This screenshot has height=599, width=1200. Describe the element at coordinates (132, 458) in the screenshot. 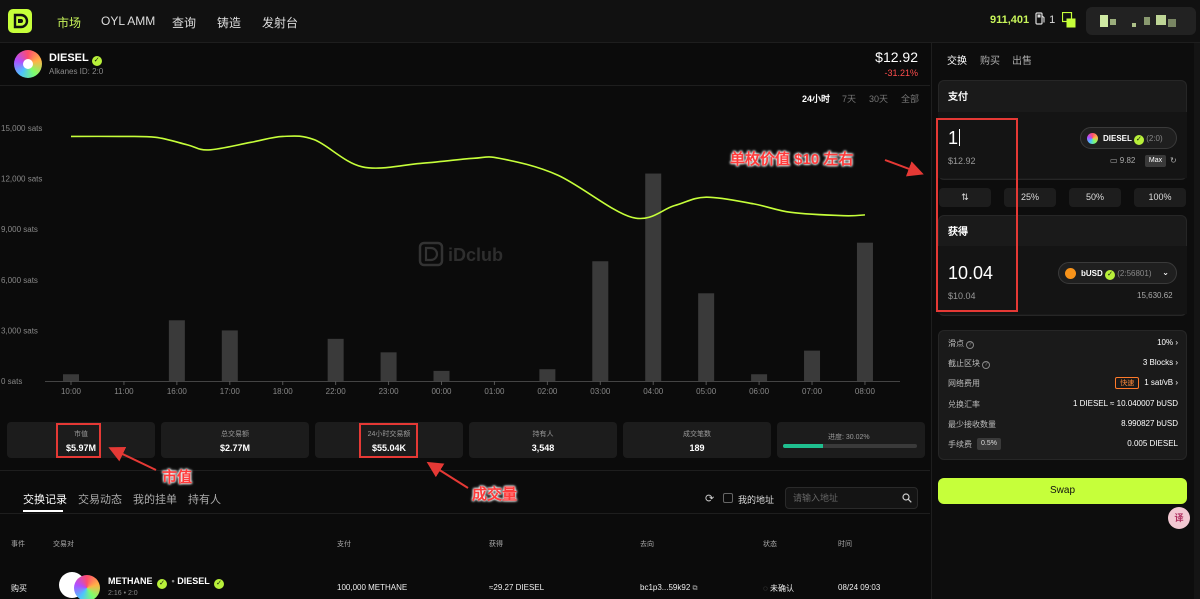

I see `arrow-to-mcap` at that location.